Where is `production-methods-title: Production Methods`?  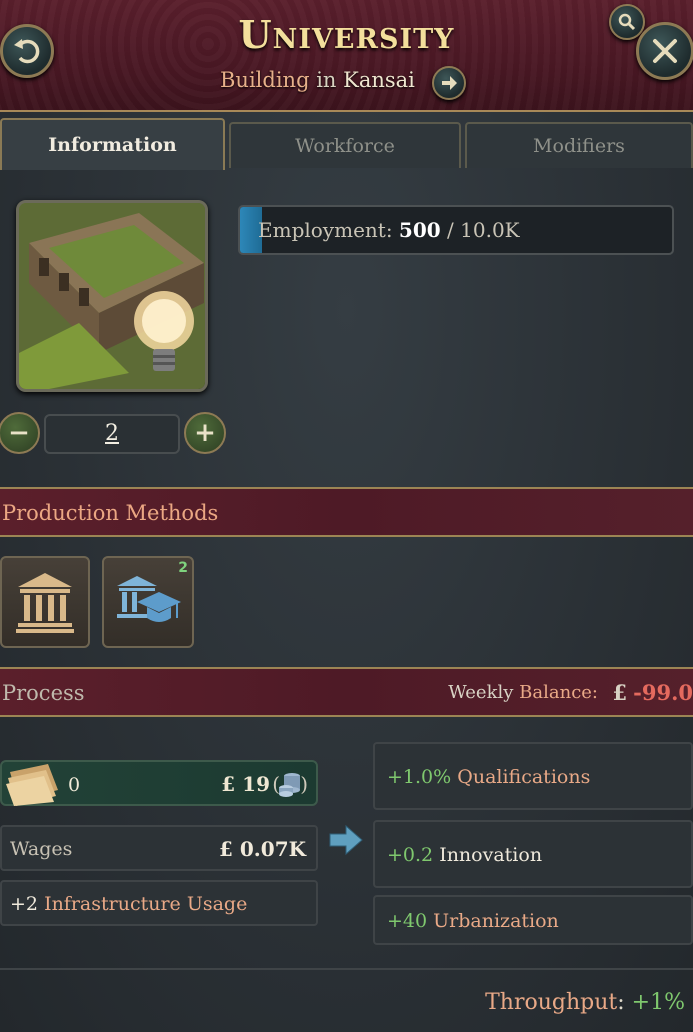 production-methods-title: Production Methods is located at coordinates (110, 513).